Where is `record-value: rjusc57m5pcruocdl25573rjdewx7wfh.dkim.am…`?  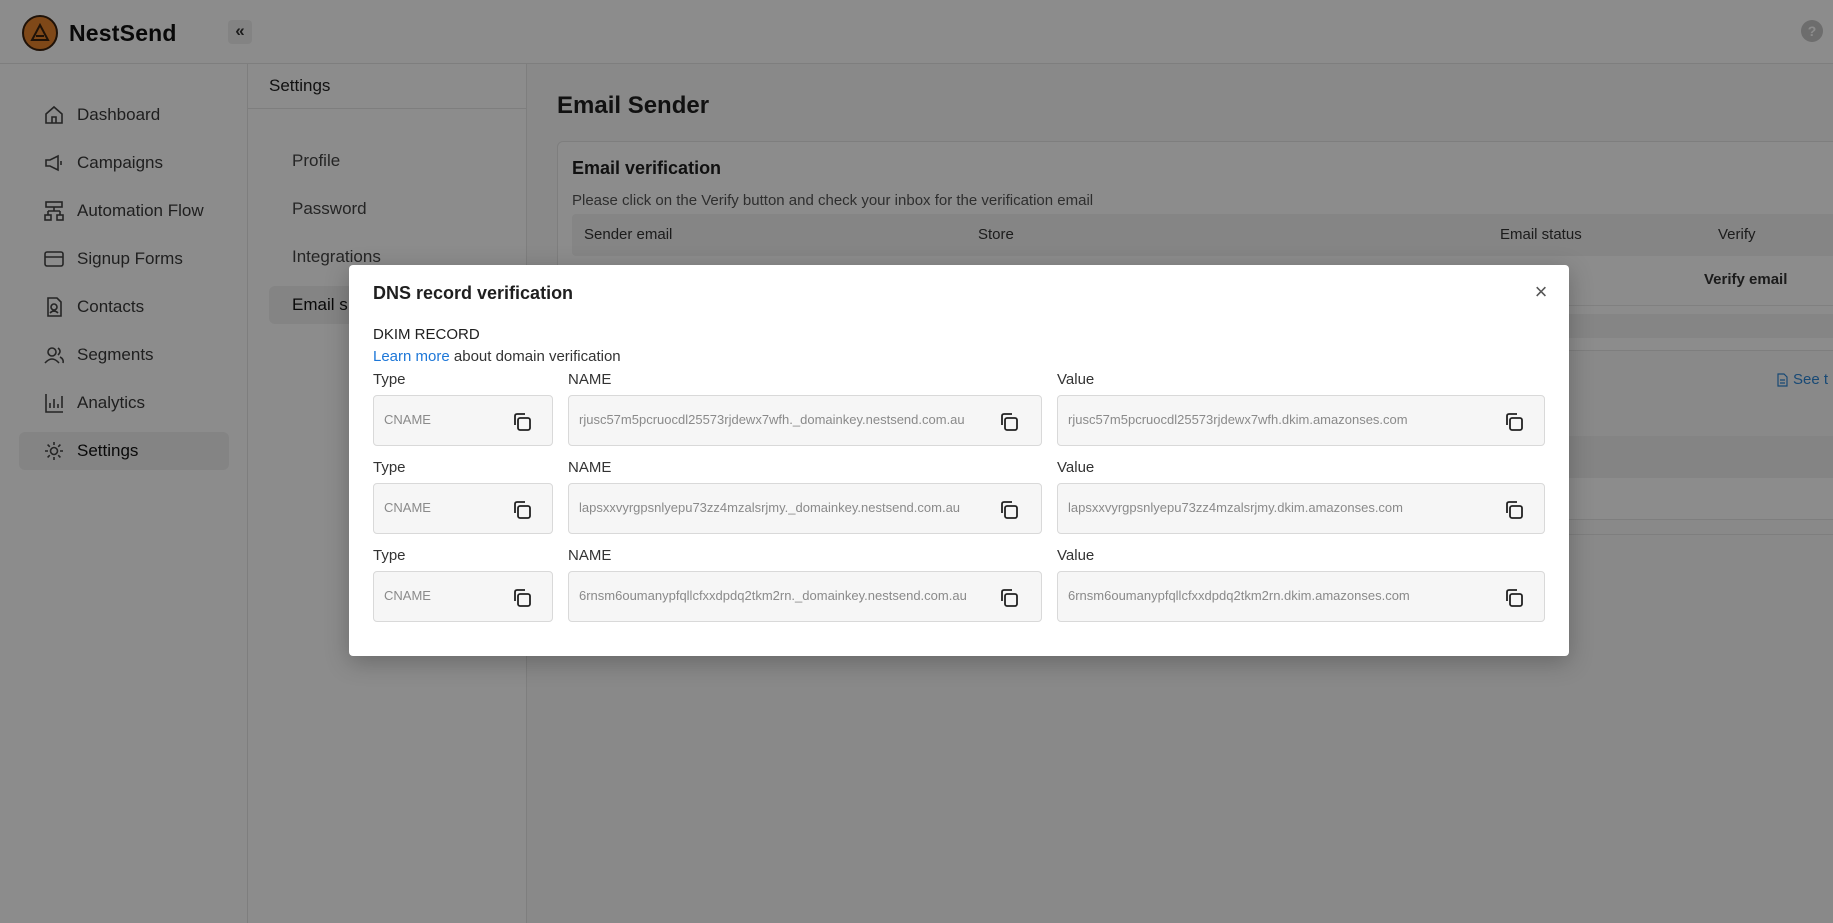 record-value: rjusc57m5pcruocdl25573rjdewx7wfh.dkim.am… is located at coordinates (1238, 419).